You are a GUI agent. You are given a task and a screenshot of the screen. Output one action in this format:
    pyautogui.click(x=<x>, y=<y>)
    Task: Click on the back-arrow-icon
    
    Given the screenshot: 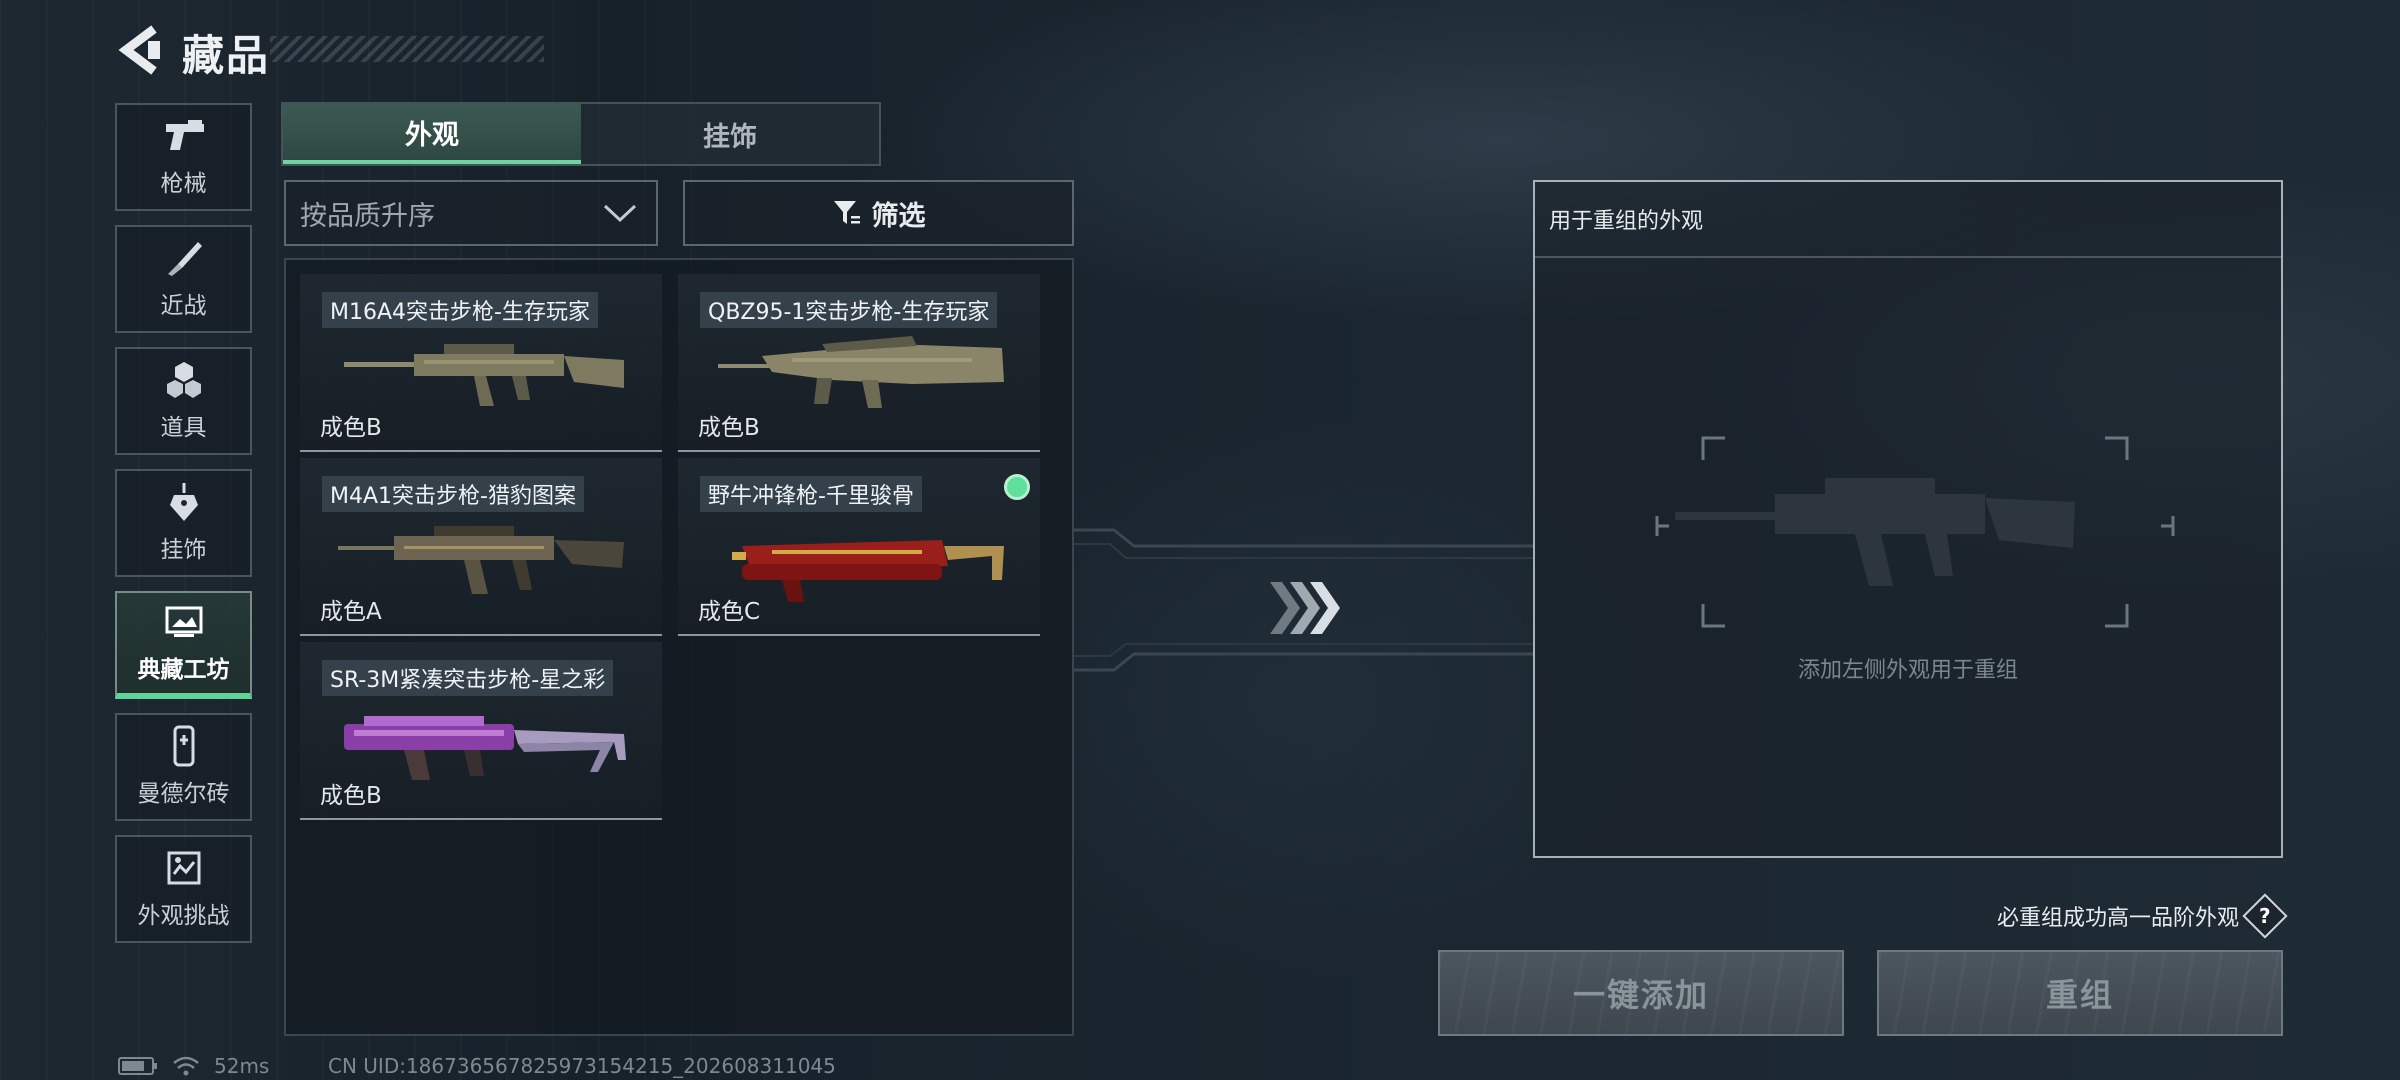 What is the action you would take?
    pyautogui.click(x=139, y=50)
    